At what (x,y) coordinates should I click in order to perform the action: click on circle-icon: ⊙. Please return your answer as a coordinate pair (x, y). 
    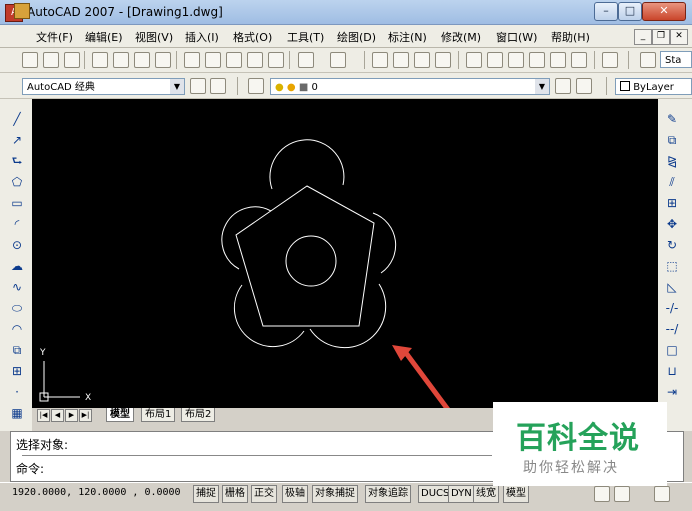
    Looking at the image, I should click on (17, 245).